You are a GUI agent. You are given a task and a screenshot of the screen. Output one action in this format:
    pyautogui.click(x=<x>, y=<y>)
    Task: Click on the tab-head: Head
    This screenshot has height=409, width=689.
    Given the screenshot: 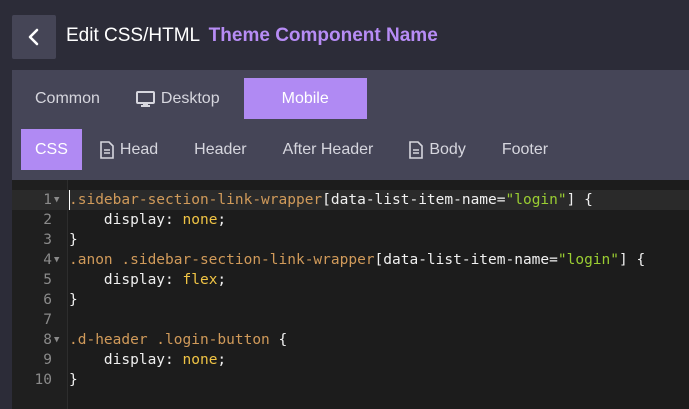 What is the action you would take?
    pyautogui.click(x=129, y=149)
    